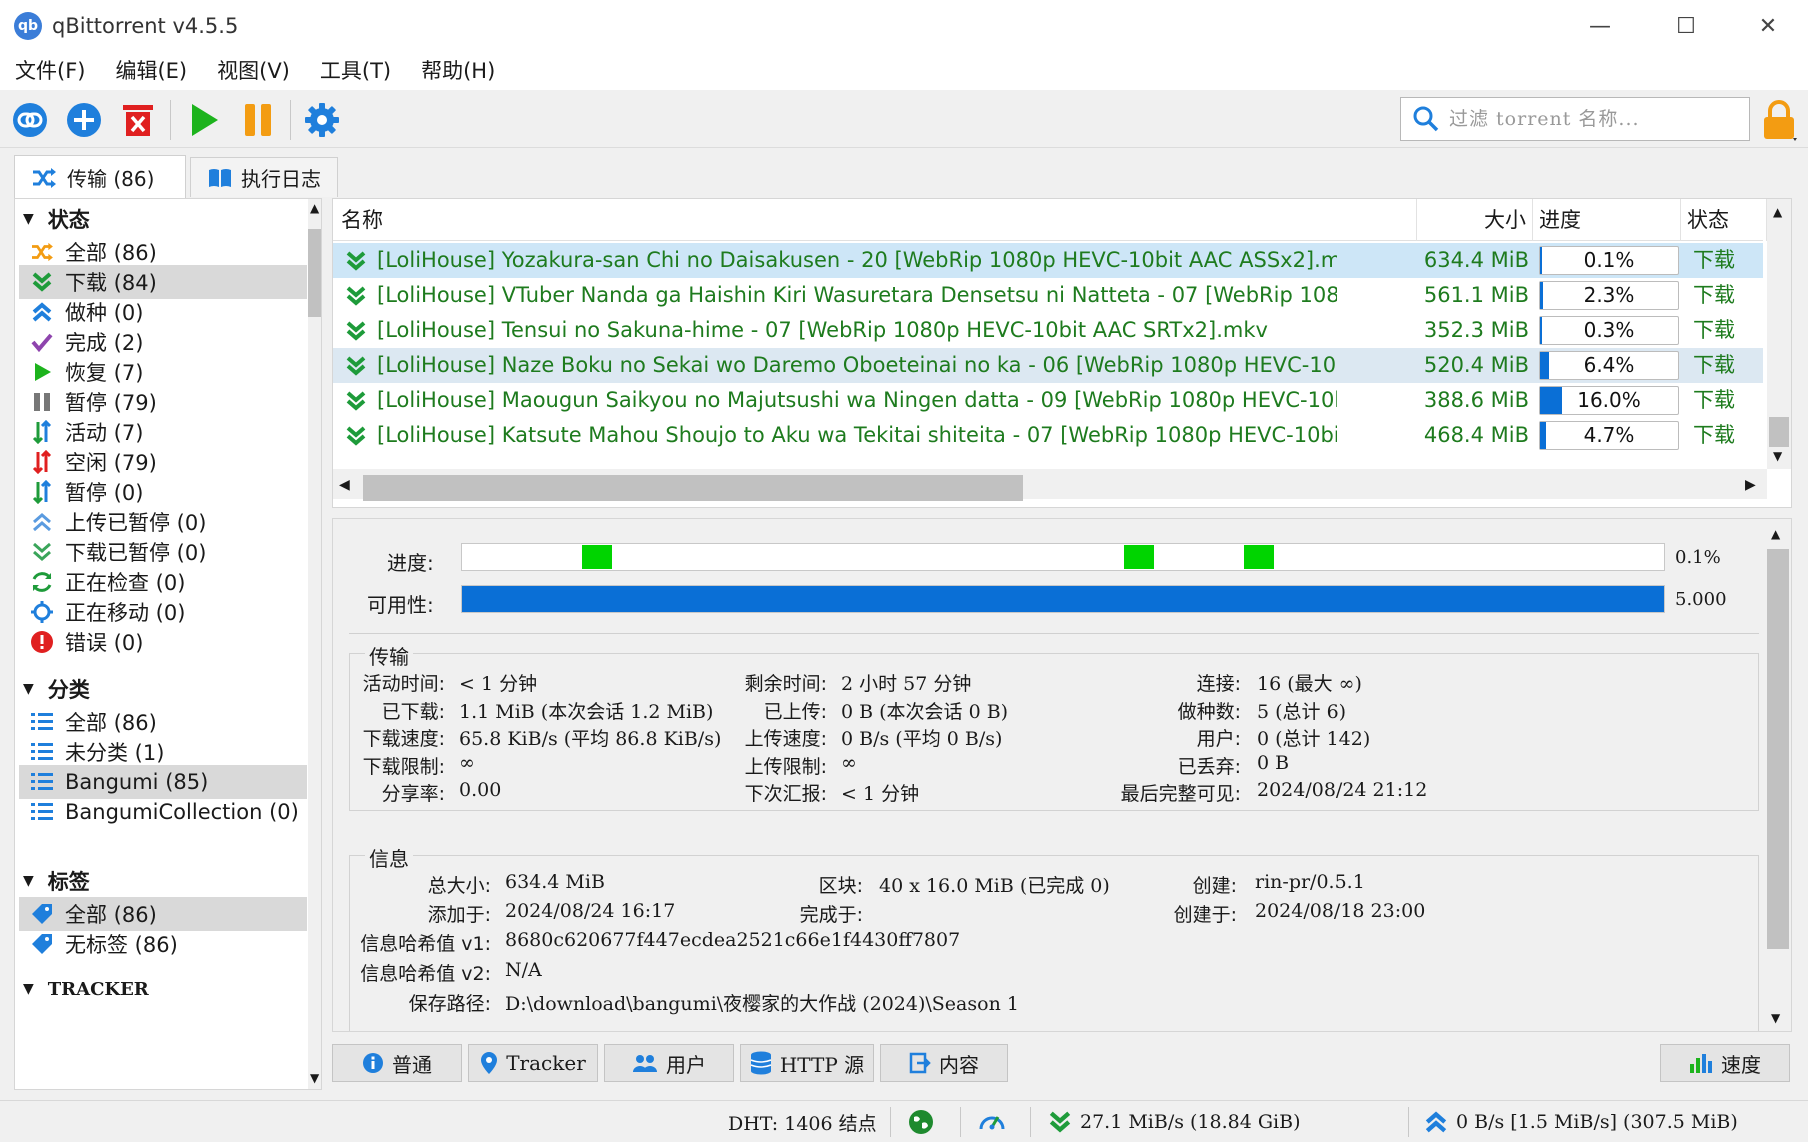 The width and height of the screenshot is (1808, 1142). What do you see at coordinates (922, 739) in the screenshot?
I see `transfer-value: 0 B/s (平均 0 B/s)` at bounding box center [922, 739].